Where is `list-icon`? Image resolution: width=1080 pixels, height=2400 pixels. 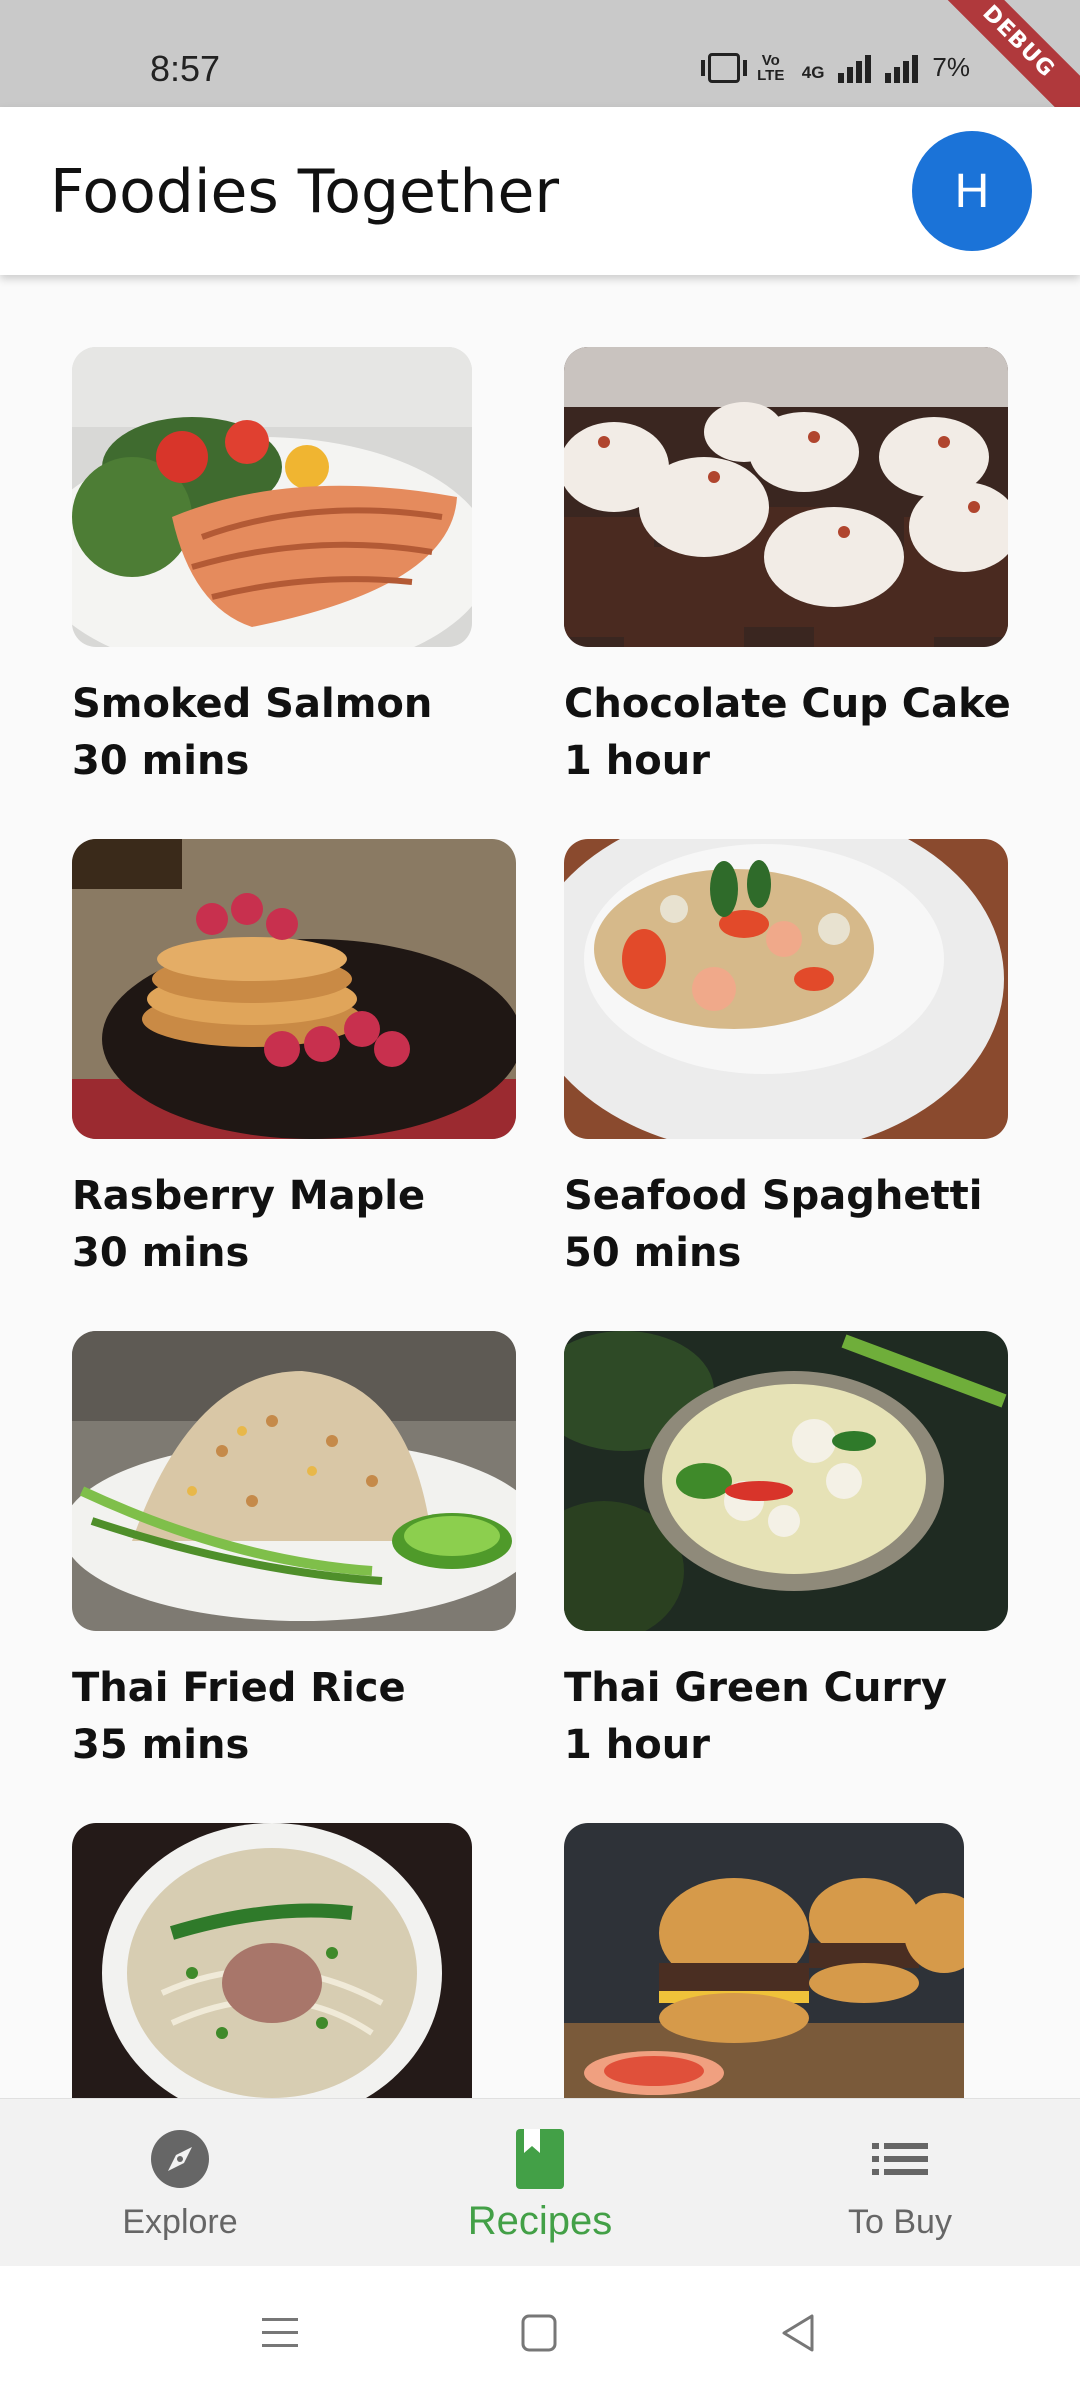 list-icon is located at coordinates (900, 2159).